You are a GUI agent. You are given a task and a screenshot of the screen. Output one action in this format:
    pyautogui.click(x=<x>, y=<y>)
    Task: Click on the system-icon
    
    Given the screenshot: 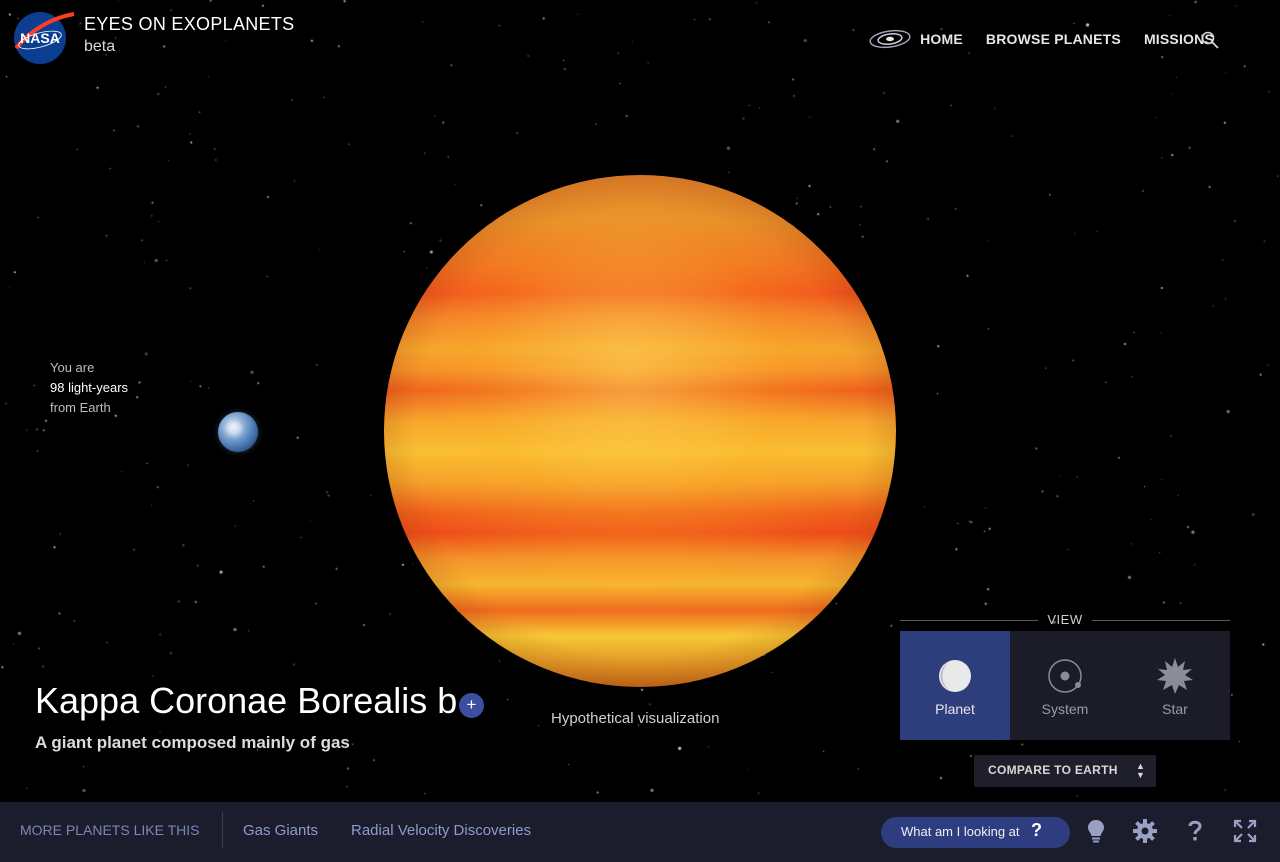 What is the action you would take?
    pyautogui.click(x=1065, y=676)
    